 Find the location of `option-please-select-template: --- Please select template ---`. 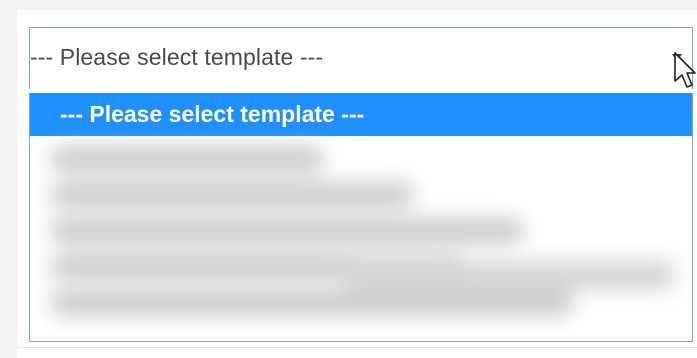

option-please-select-template: --- Please select template --- is located at coordinates (361, 114).